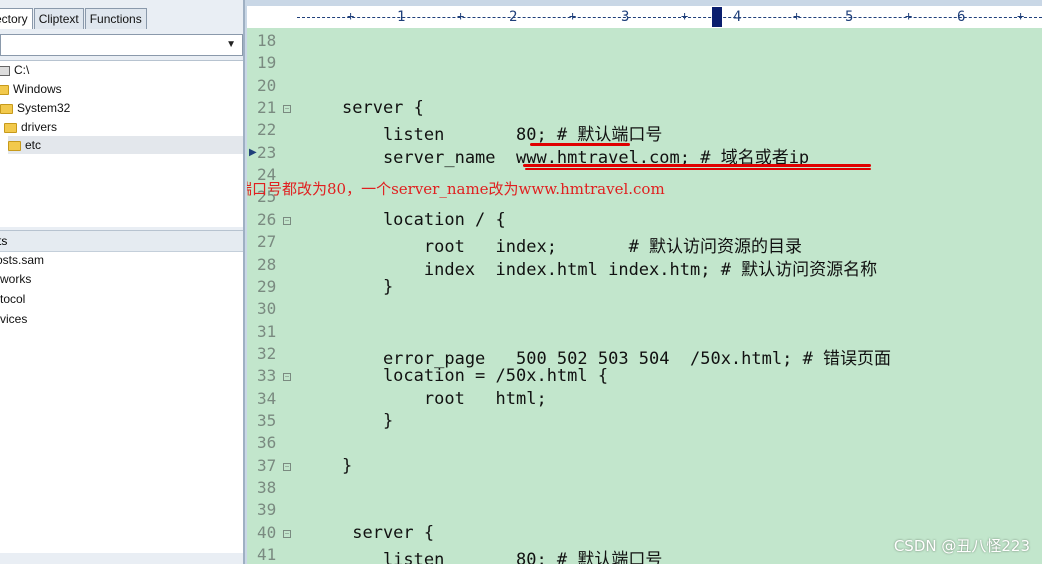 This screenshot has width=1042, height=564. What do you see at coordinates (475, 376) in the screenshot?
I see `code-line: location = /50x.html {` at bounding box center [475, 376].